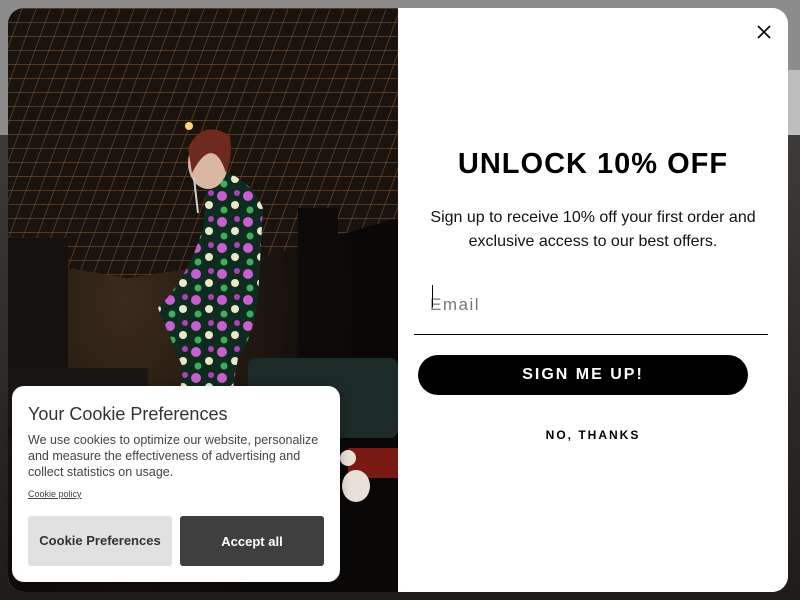 Image resolution: width=800 pixels, height=600 pixels. Describe the element at coordinates (432, 296) in the screenshot. I see `text-caret` at that location.